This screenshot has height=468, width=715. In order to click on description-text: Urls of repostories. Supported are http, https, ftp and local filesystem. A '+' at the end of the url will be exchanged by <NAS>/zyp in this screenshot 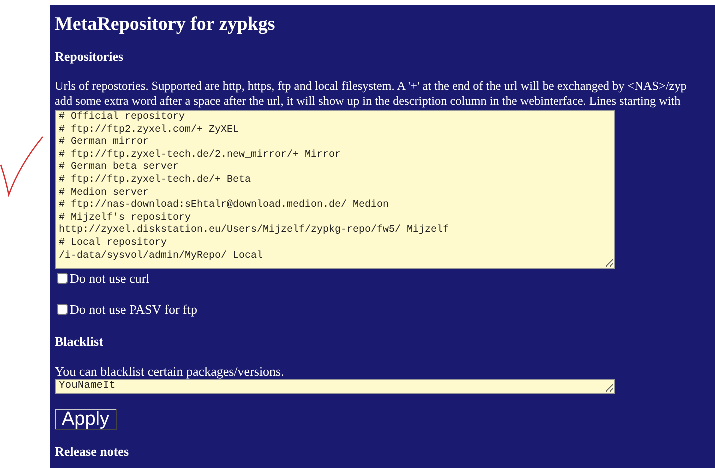, I will do `click(371, 86)`.